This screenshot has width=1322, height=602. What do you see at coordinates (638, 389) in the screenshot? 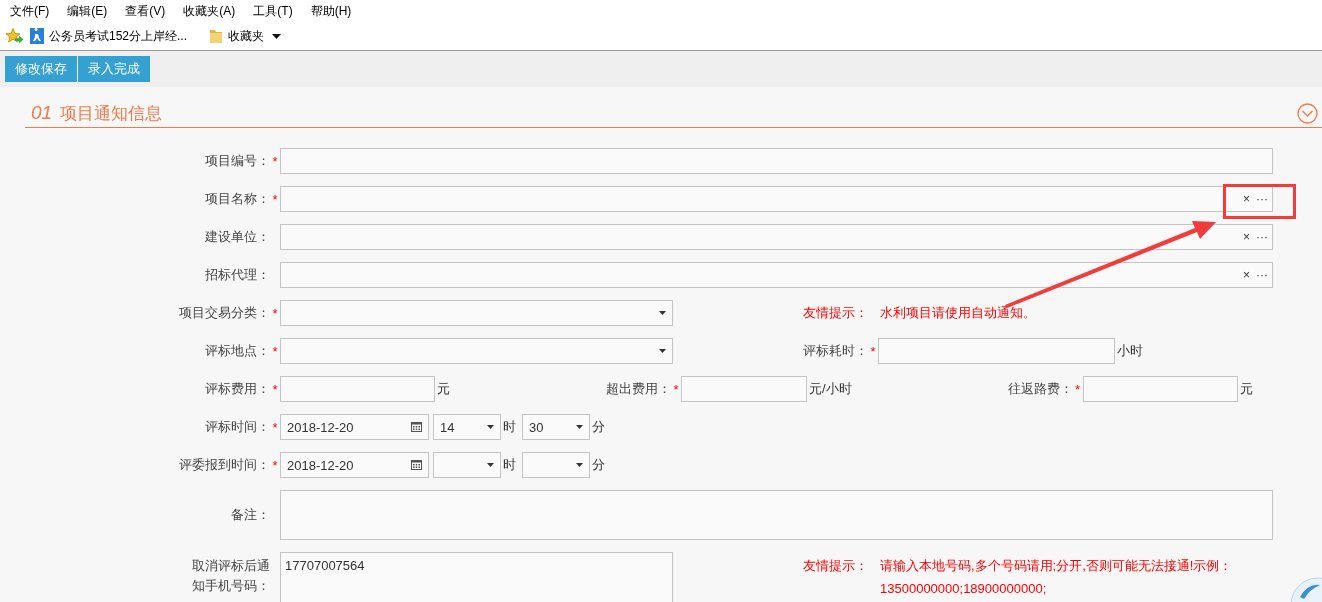
I see `field-label: 超出费用：` at bounding box center [638, 389].